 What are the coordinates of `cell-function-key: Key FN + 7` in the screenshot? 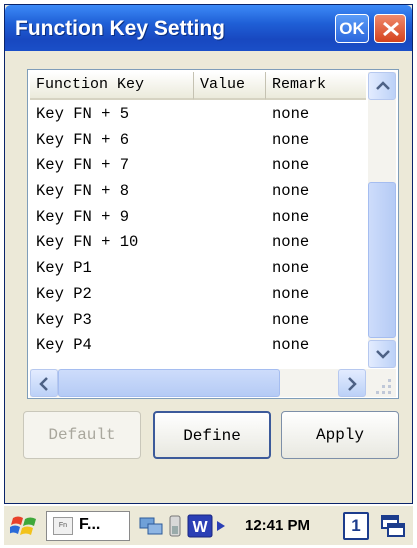 It's located at (83, 165).